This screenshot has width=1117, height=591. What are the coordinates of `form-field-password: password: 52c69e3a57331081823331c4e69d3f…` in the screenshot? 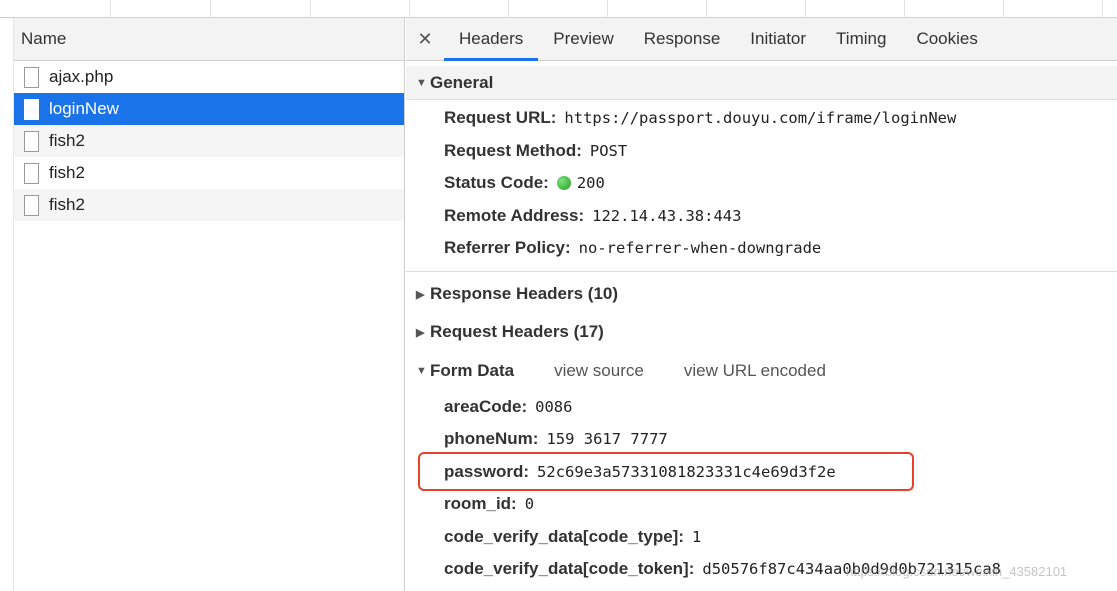 It's located at (640, 472).